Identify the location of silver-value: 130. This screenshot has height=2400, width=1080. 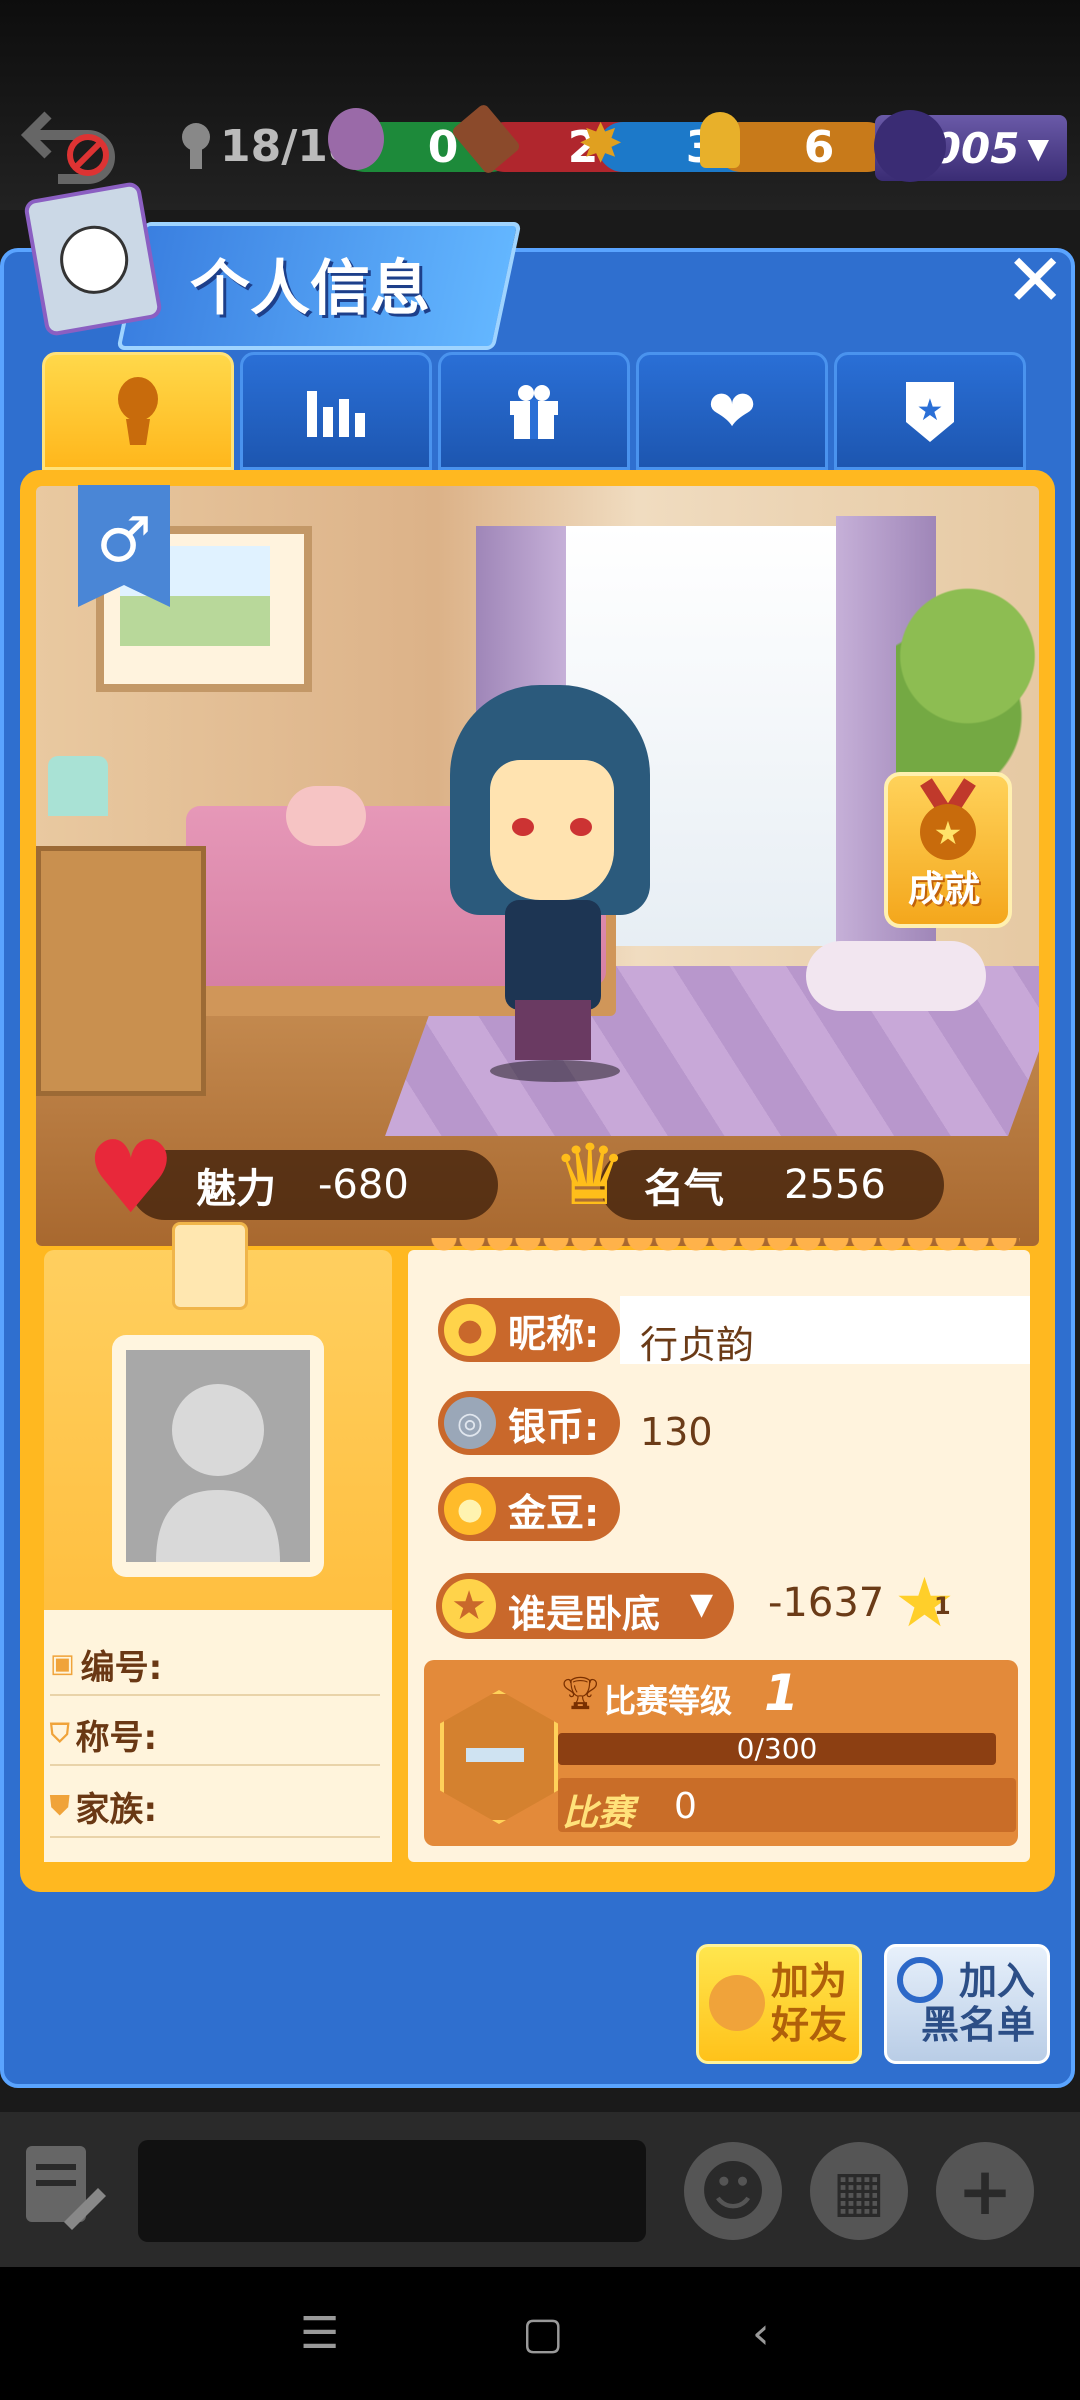
(676, 1432).